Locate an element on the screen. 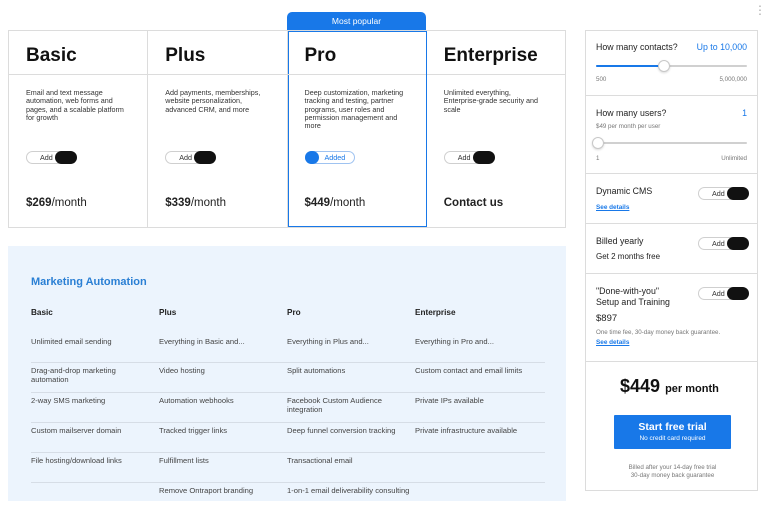 The width and height of the screenshot is (768, 513). billed-yearly-toggle: Add is located at coordinates (723, 243).